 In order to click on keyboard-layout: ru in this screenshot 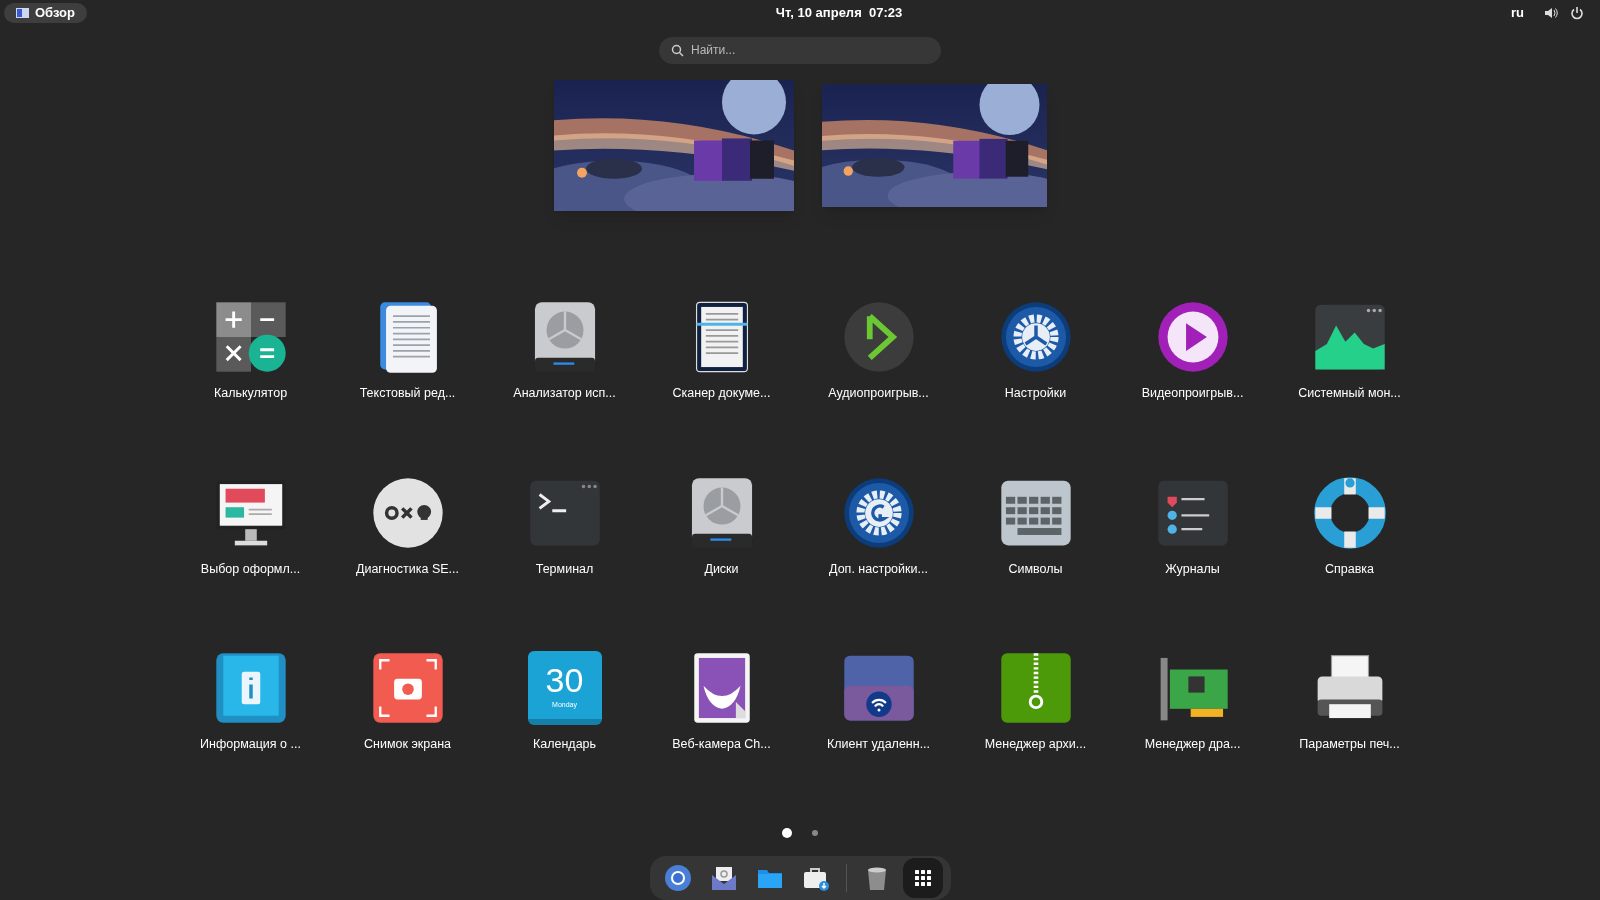, I will do `click(1517, 13)`.